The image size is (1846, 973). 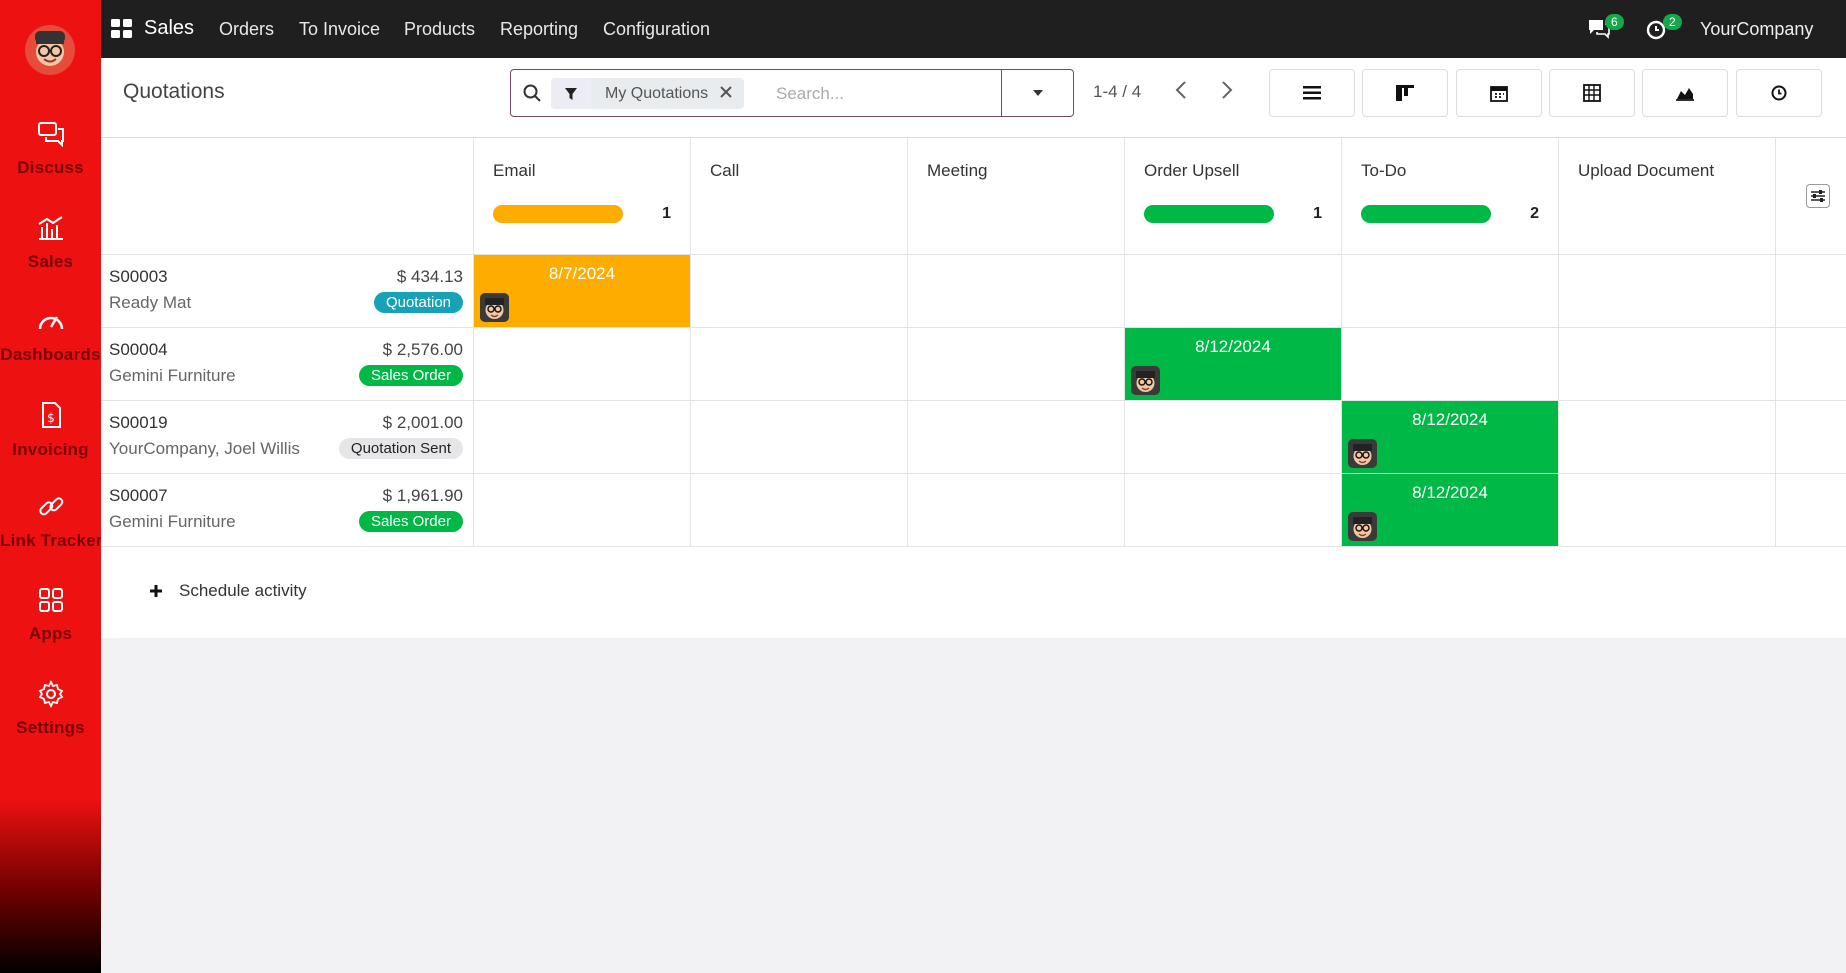 I want to click on activities-button: 2, so click(x=1663, y=30).